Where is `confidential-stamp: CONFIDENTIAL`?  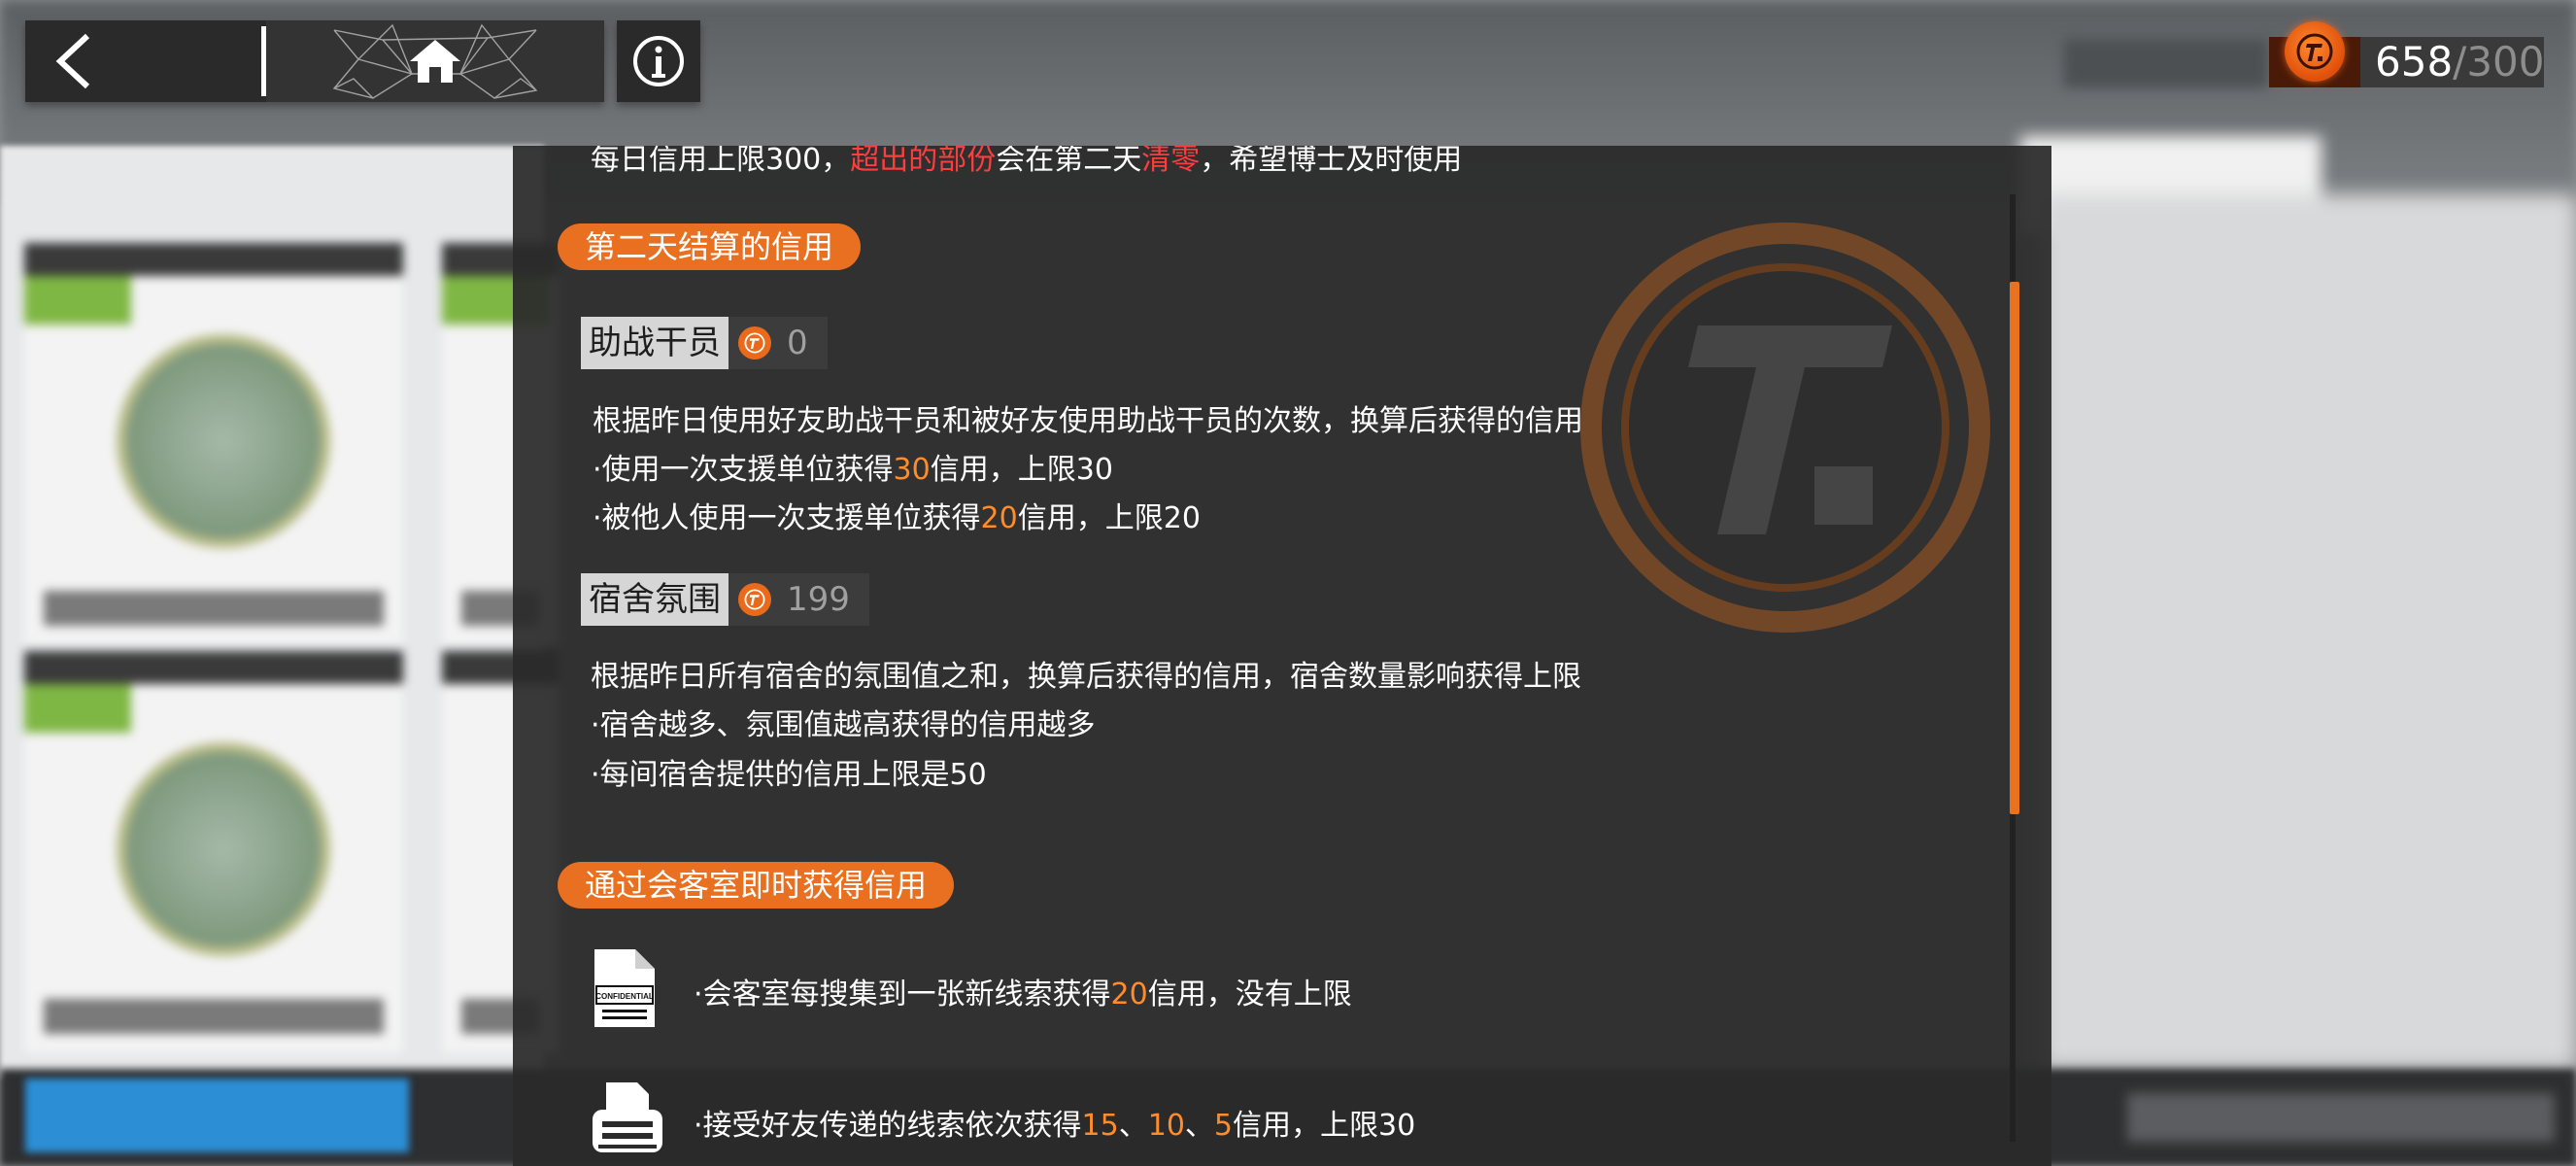
confidential-stamp: CONFIDENTIAL is located at coordinates (624, 996).